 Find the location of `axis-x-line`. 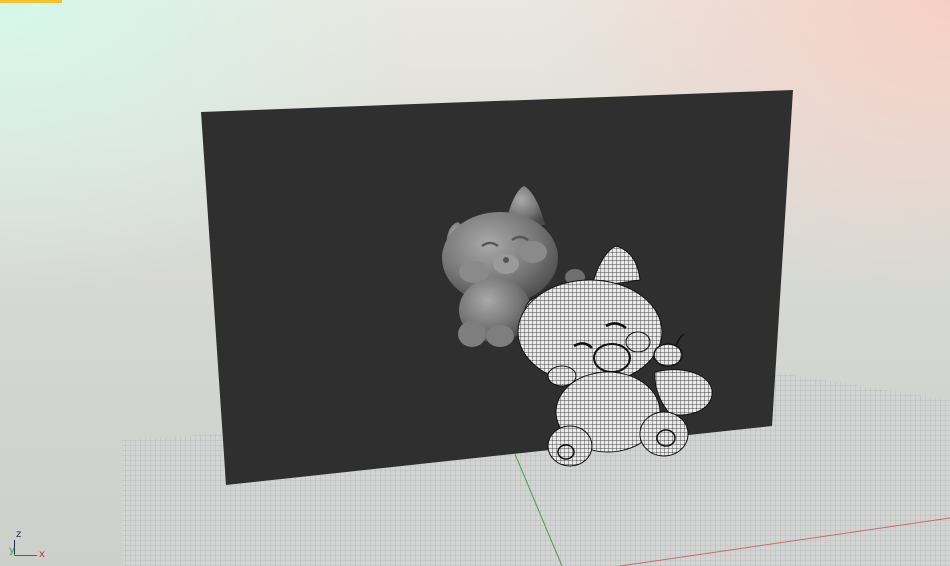

axis-x-line is located at coordinates (26, 555).